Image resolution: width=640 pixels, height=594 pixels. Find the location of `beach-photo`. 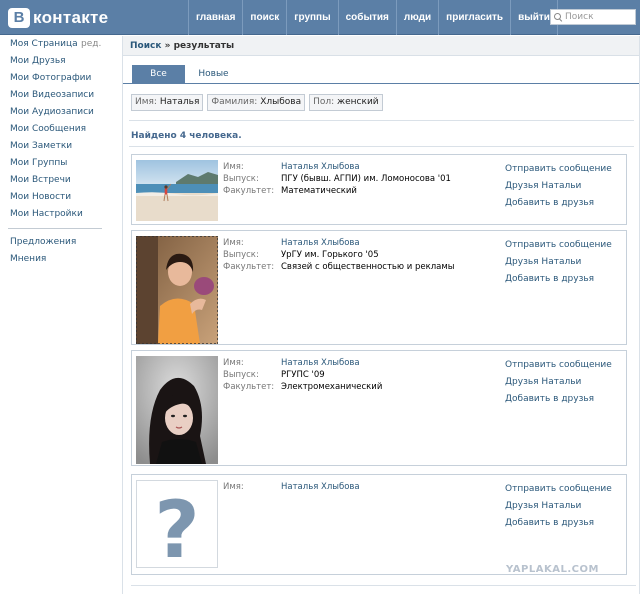

beach-photo is located at coordinates (177, 190).